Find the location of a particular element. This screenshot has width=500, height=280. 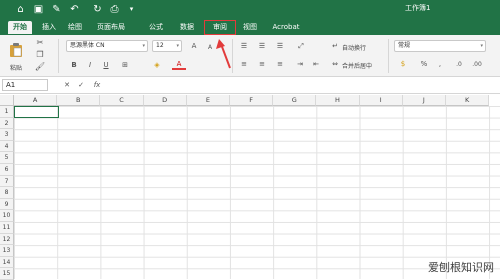

enter-icon: ✓ is located at coordinates (81, 85).